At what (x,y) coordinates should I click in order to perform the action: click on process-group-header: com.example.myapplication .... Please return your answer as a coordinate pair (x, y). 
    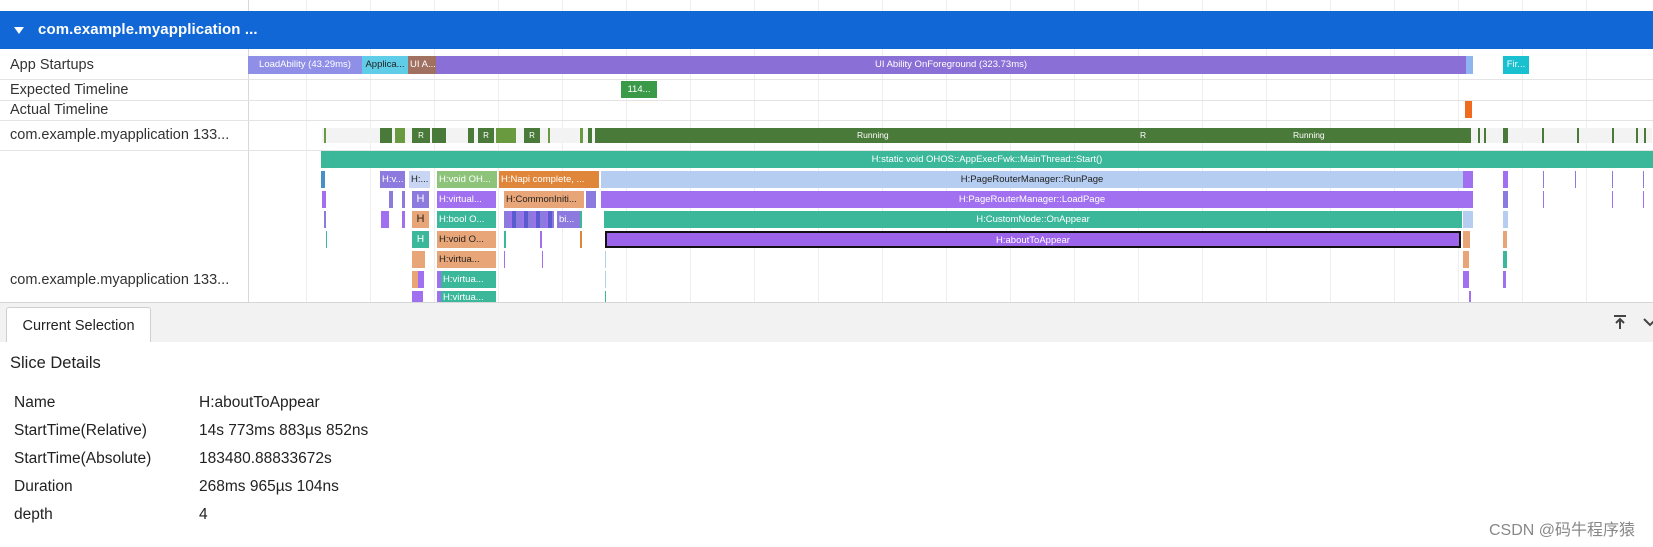
    Looking at the image, I should click on (826, 30).